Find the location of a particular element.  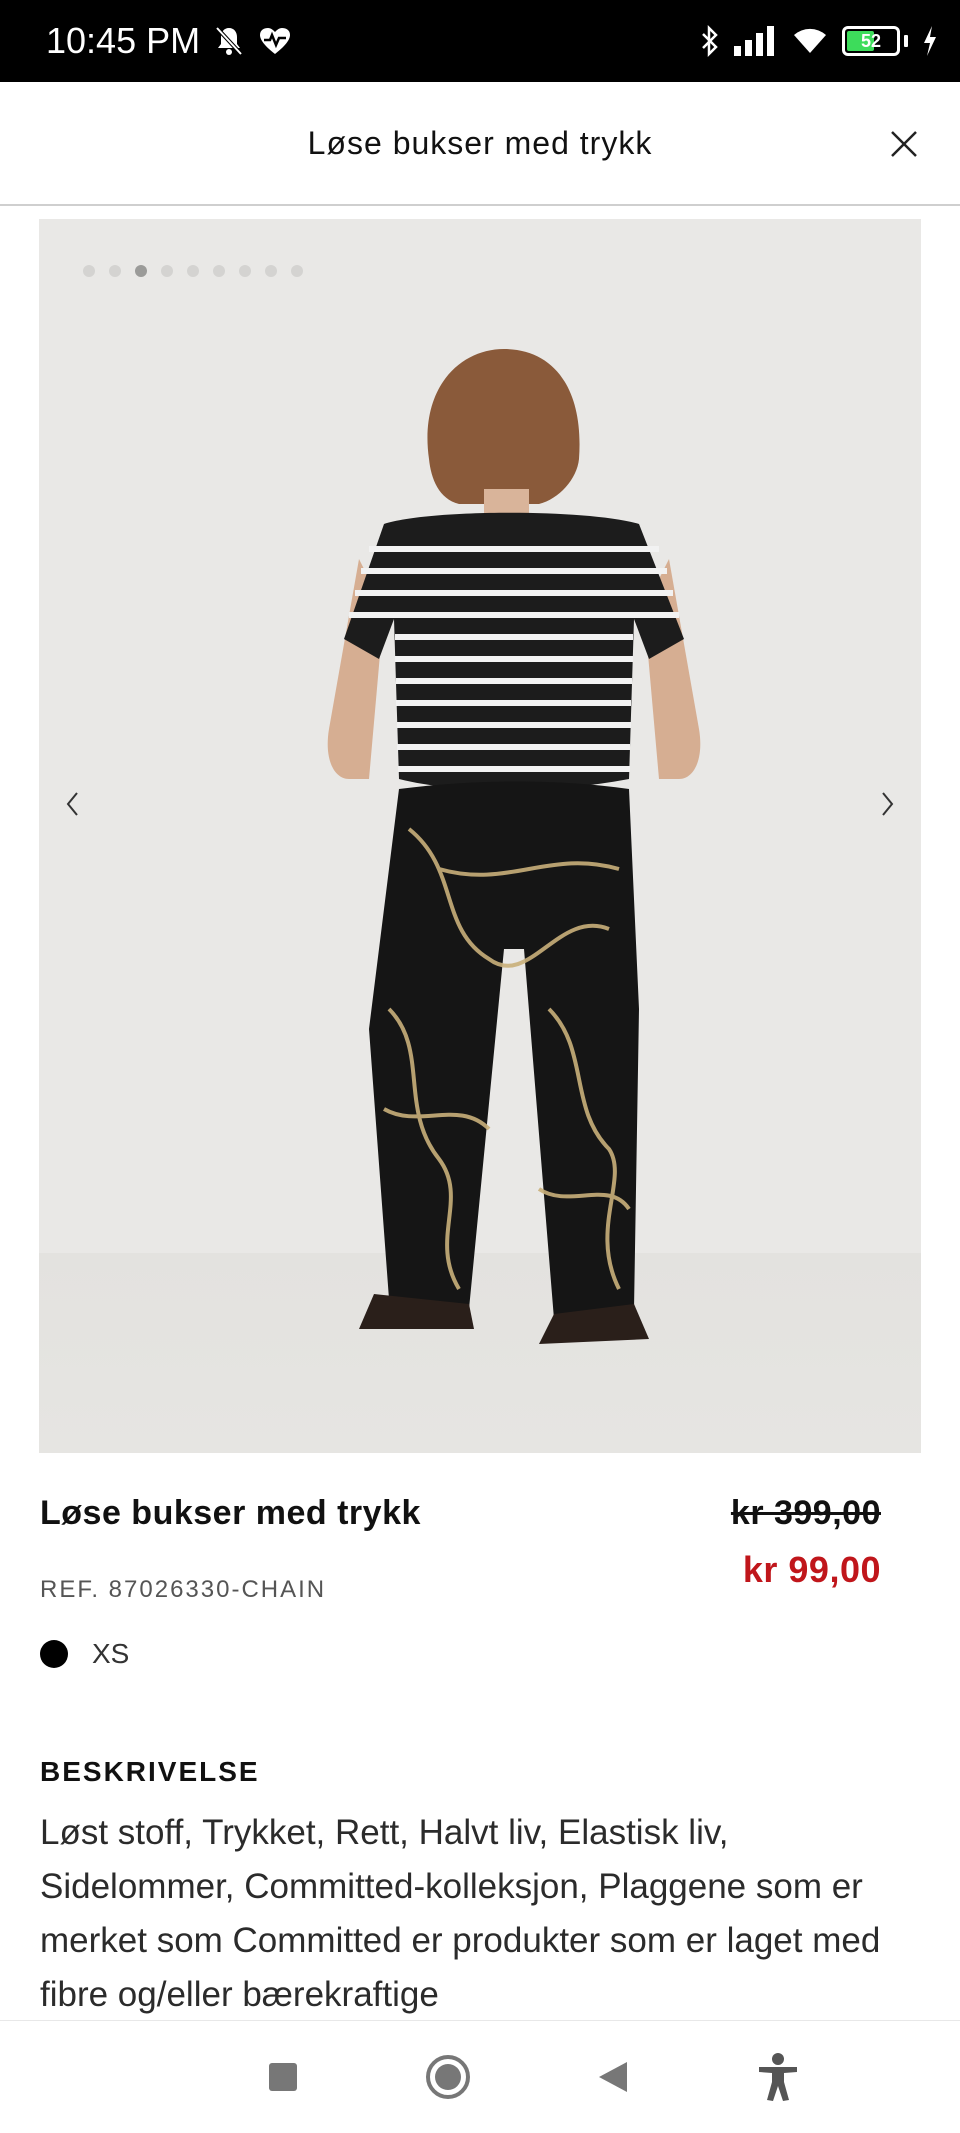

accessibility-icon is located at coordinates (777, 2077).